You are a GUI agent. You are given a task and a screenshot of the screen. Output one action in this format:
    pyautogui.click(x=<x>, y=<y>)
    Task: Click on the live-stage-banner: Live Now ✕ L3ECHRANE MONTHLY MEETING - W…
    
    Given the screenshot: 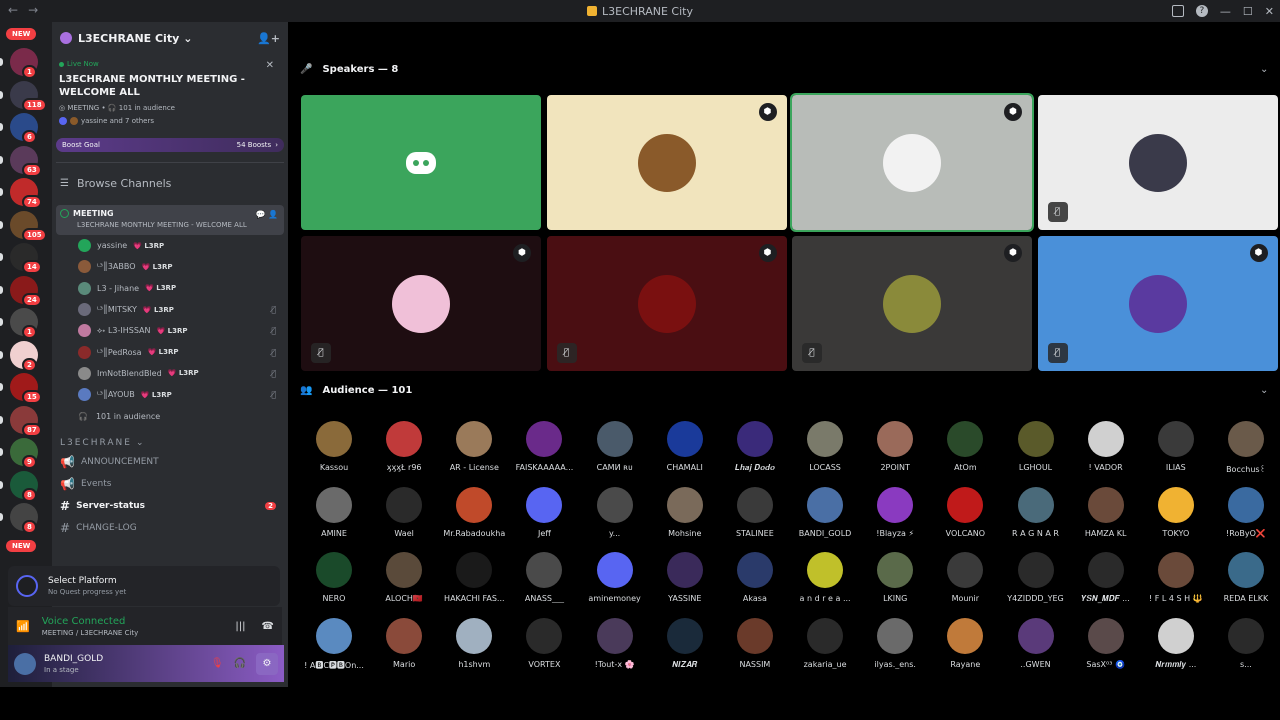 What is the action you would take?
    pyautogui.click(x=170, y=89)
    